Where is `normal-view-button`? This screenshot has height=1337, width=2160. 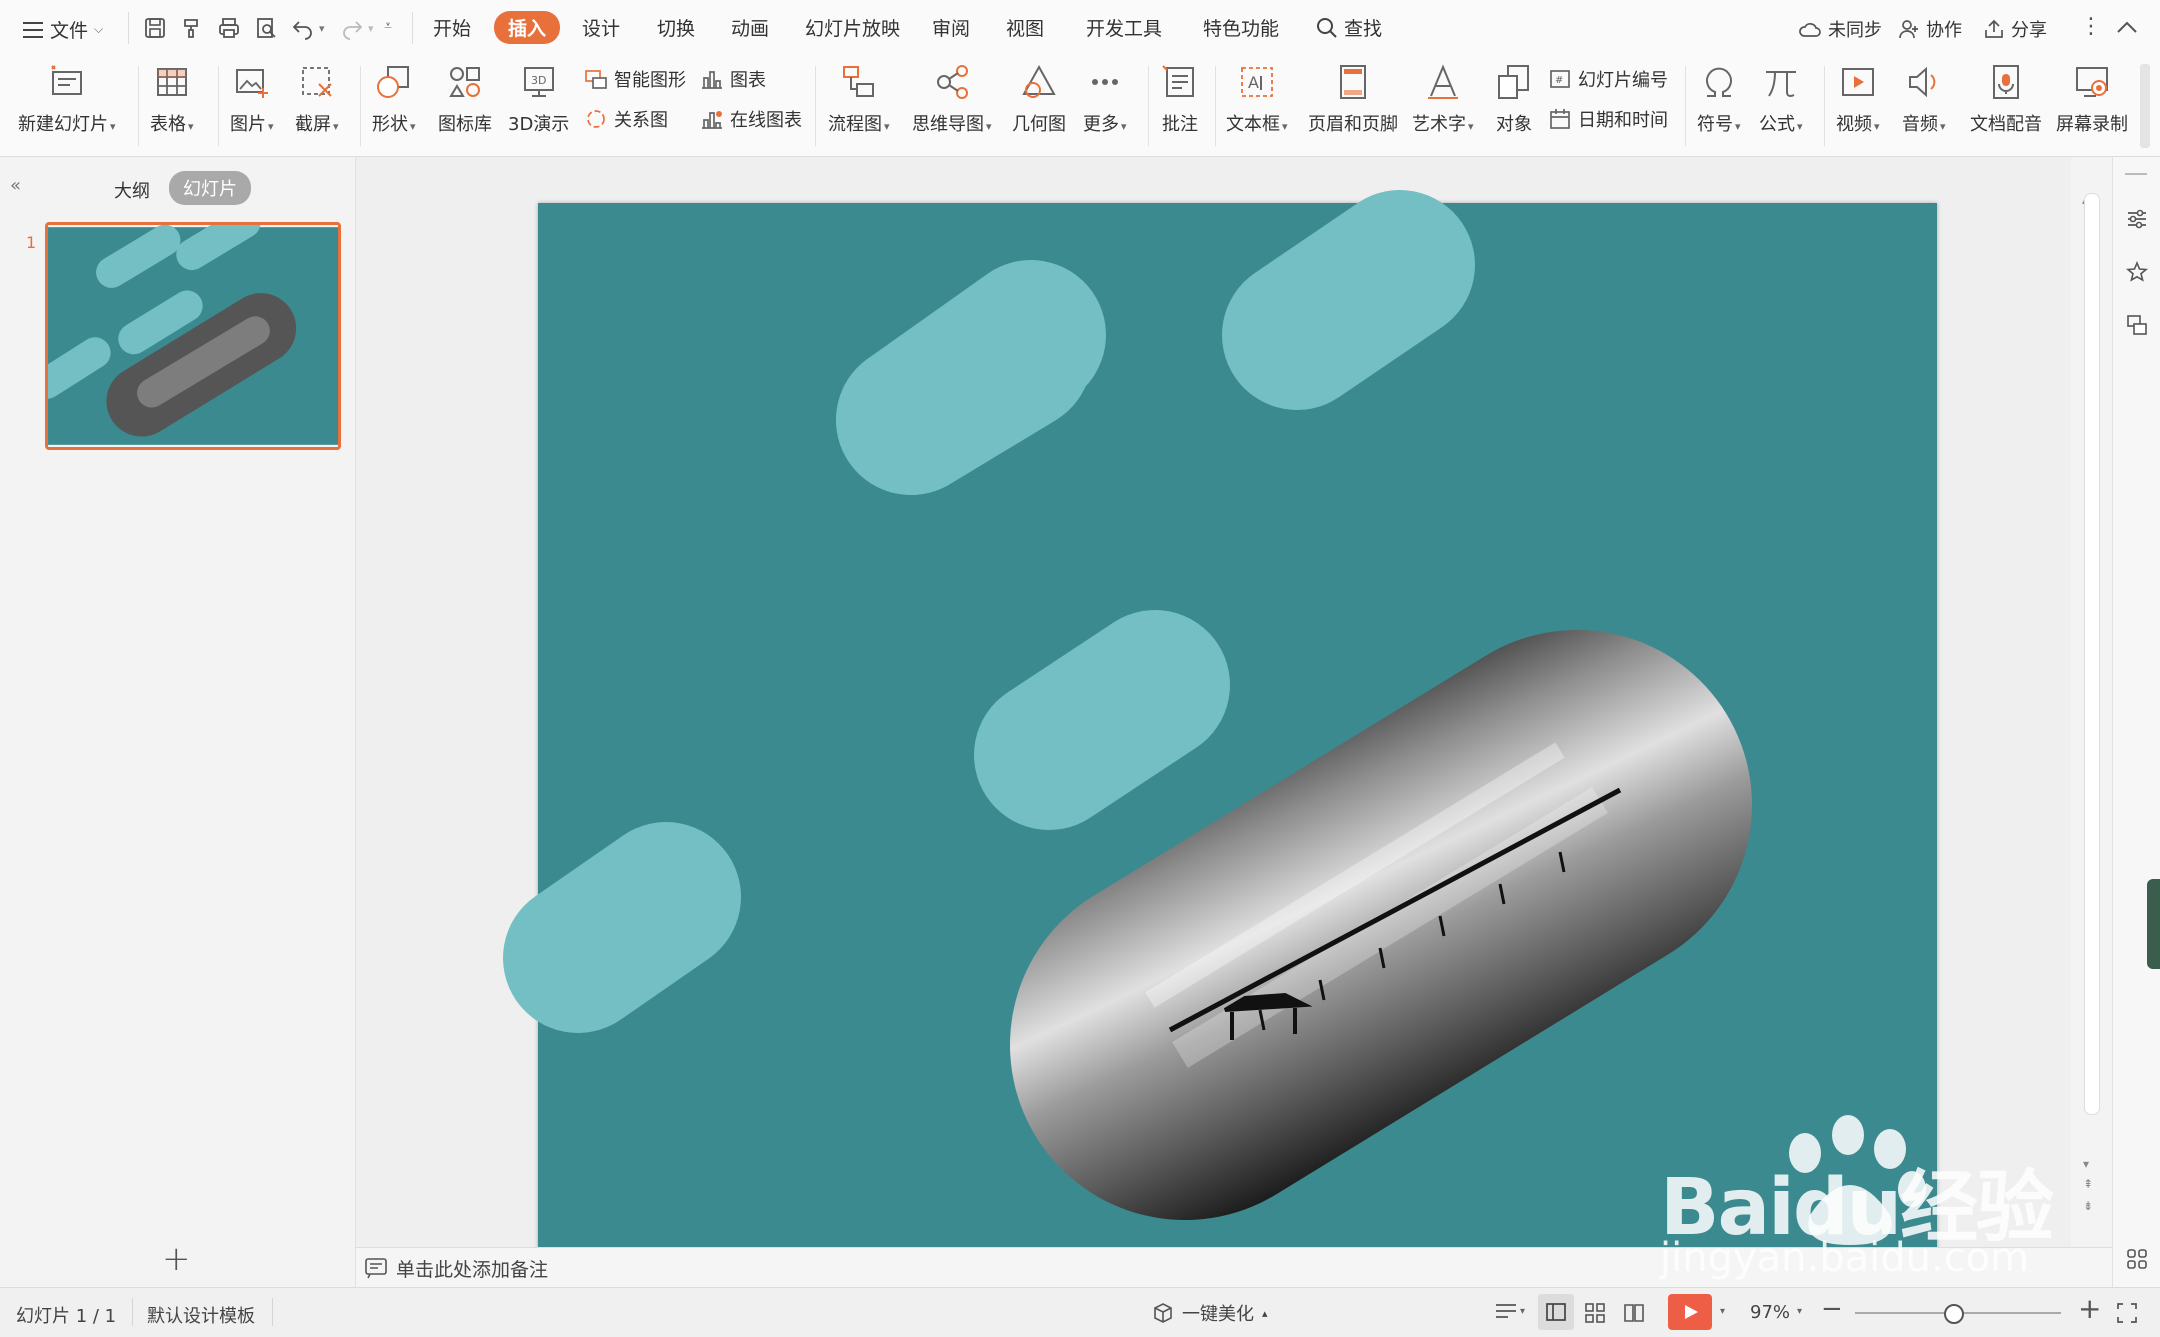
normal-view-button is located at coordinates (1556, 1312).